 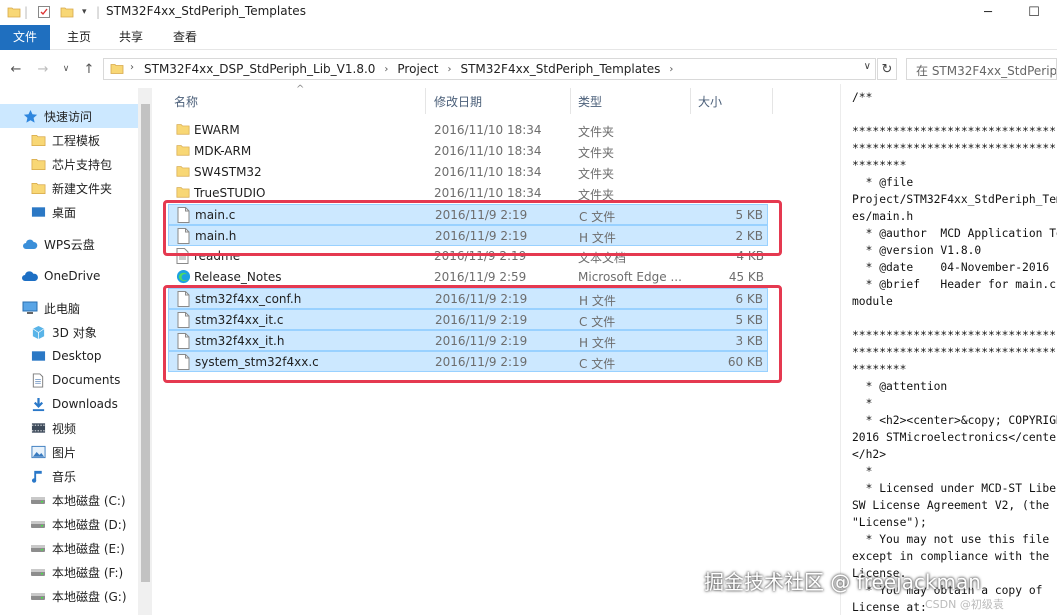 I want to click on sidebar-item: 本地磁盘 (F:), so click(x=69, y=572).